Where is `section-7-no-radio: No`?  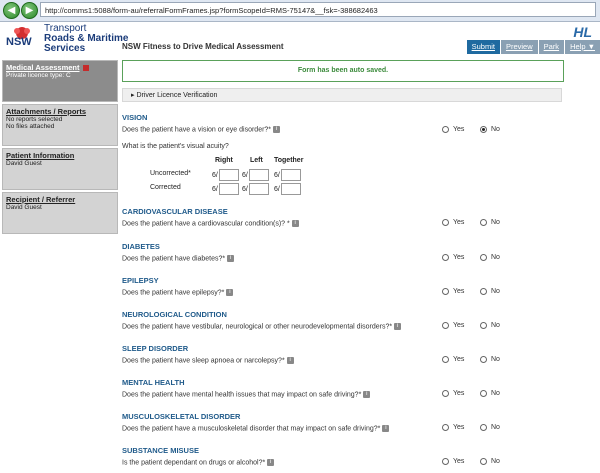
section-7-no-radio: No is located at coordinates (490, 461).